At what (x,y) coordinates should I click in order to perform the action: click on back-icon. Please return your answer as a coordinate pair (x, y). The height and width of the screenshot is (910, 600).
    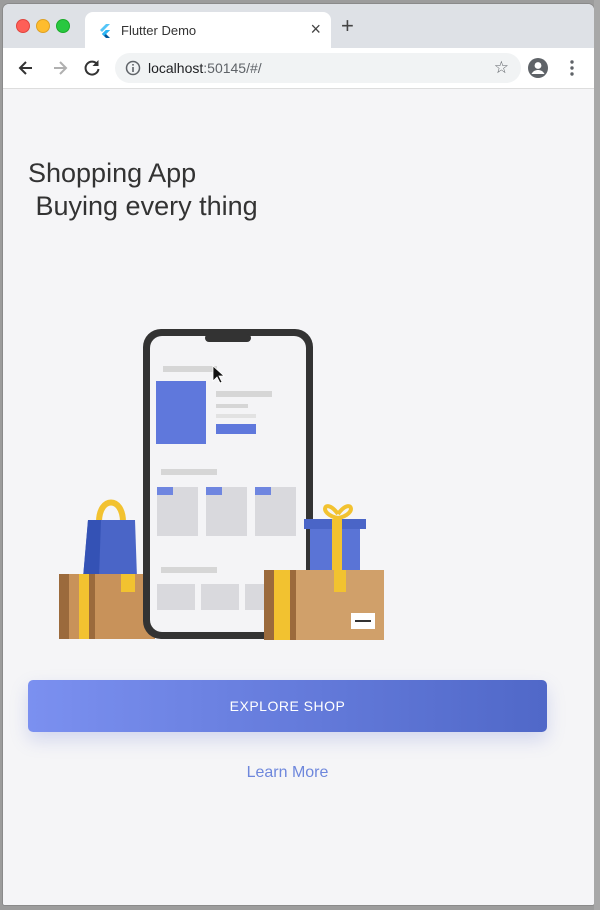
    Looking at the image, I should click on (26, 68).